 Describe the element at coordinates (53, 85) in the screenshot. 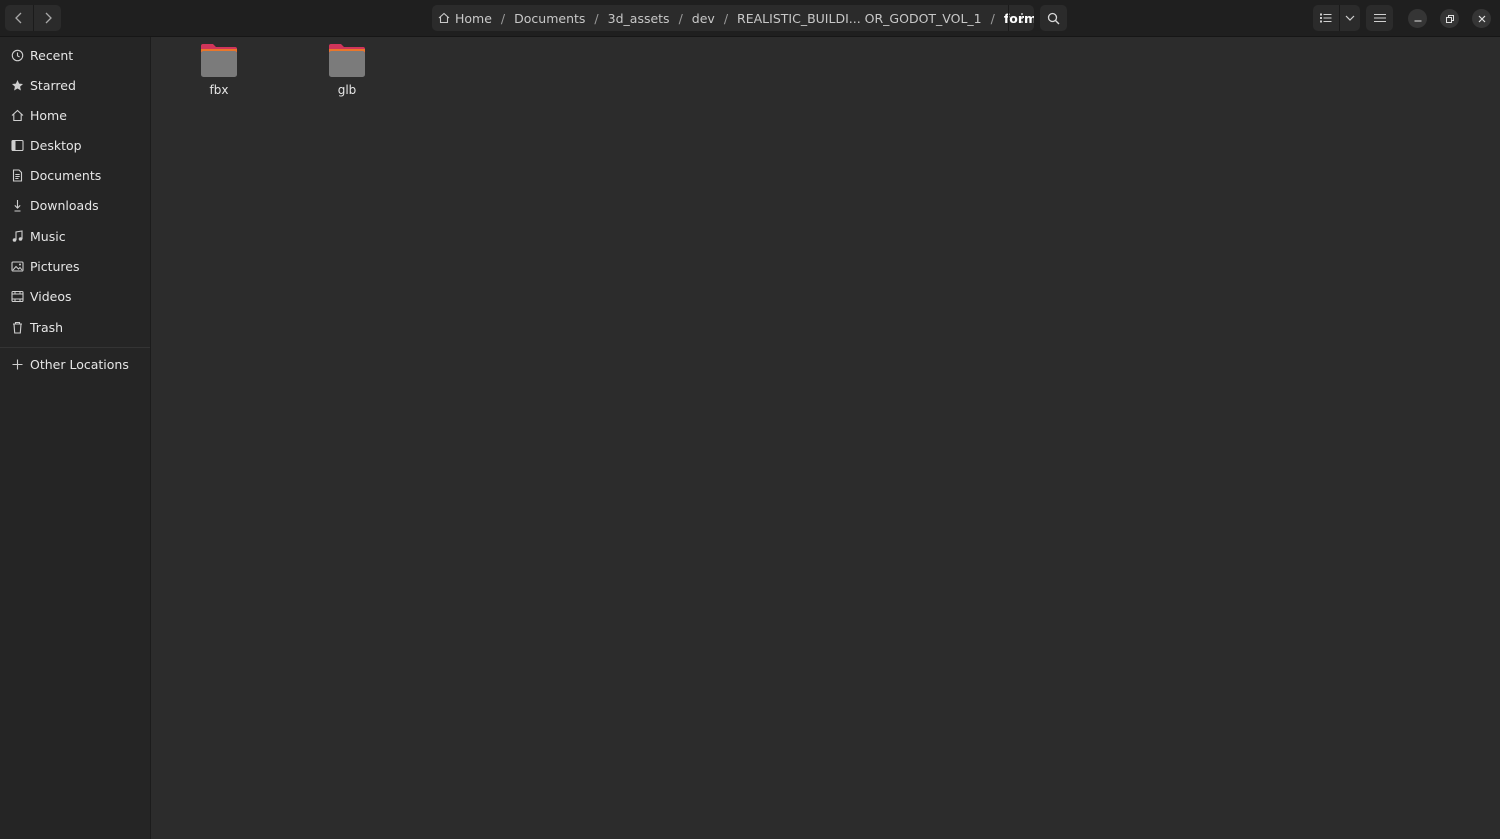

I see `sidebar-item-label: Starred` at that location.